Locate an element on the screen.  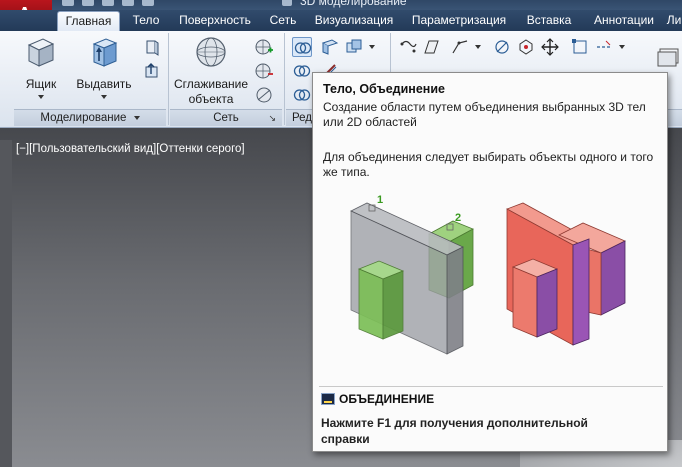
command-line-icon is located at coordinates (328, 399).